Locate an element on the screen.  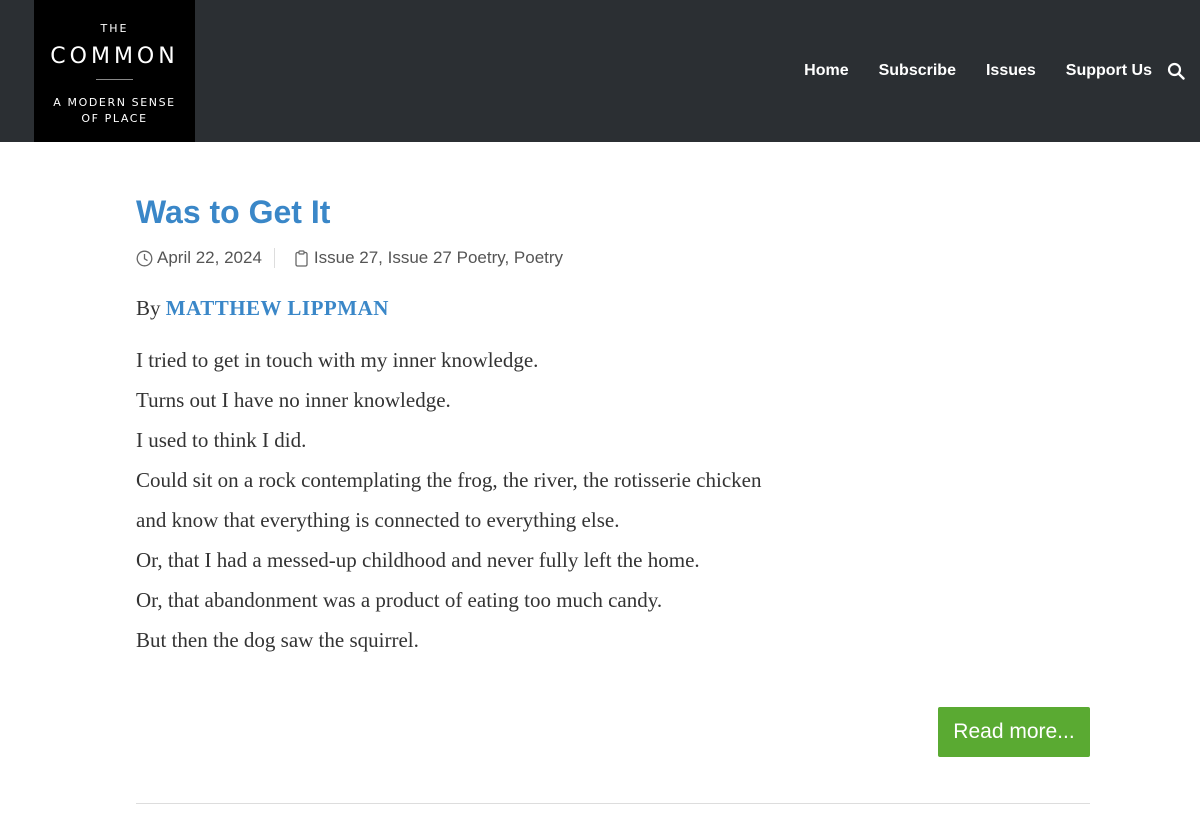
post-divider is located at coordinates (613, 803).